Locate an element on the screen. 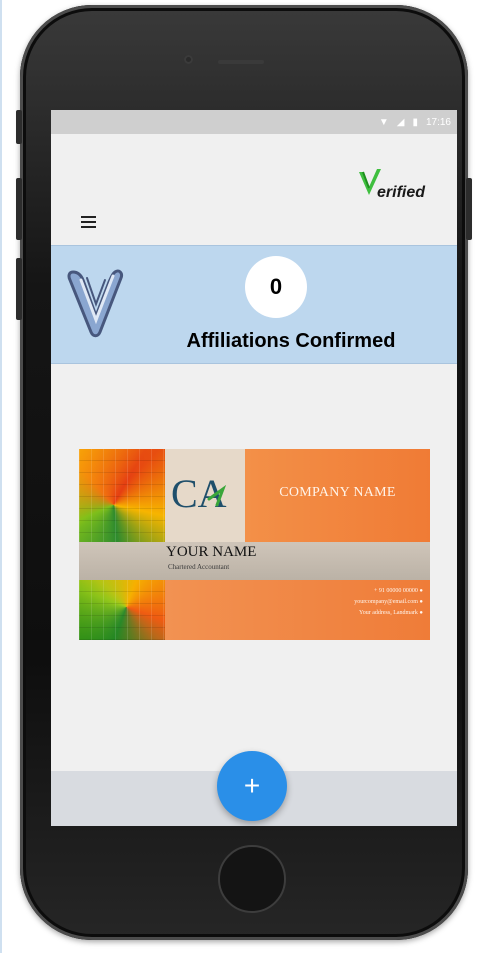  brand-name: erified is located at coordinates (401, 192).